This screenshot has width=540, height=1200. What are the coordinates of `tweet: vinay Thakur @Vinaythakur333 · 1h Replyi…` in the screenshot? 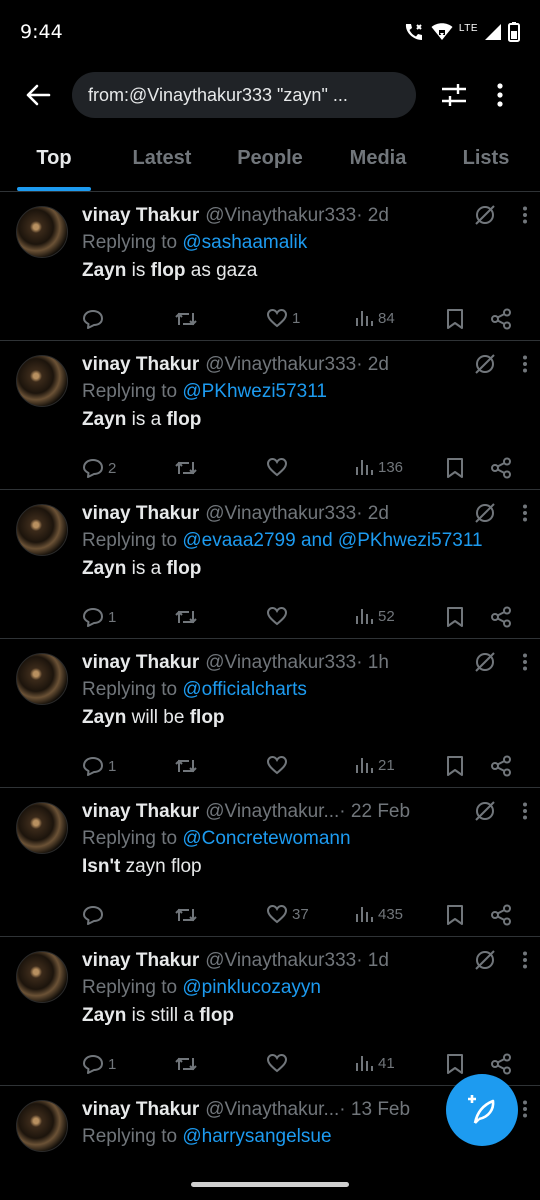 It's located at (270, 713).